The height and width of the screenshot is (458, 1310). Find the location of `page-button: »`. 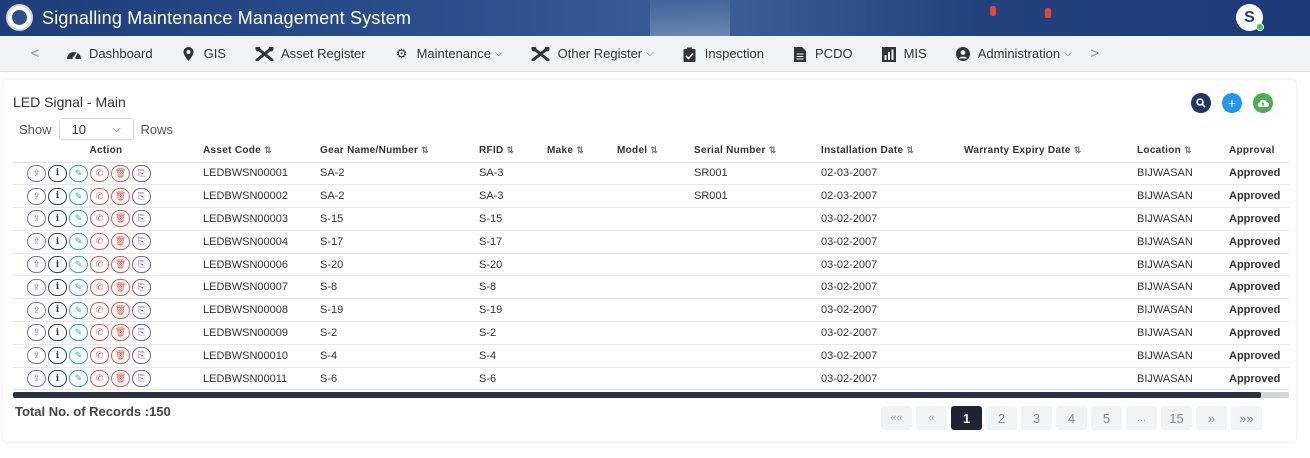

page-button: » is located at coordinates (1211, 418).